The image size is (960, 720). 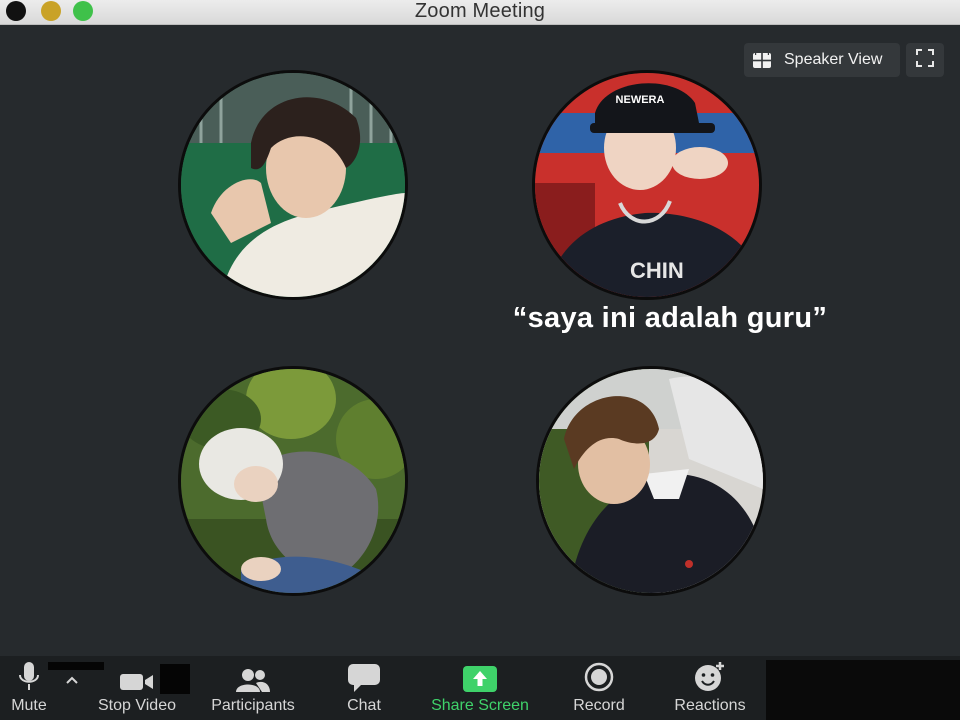 I want to click on speaker-view-button: Speaker View, so click(x=822, y=60).